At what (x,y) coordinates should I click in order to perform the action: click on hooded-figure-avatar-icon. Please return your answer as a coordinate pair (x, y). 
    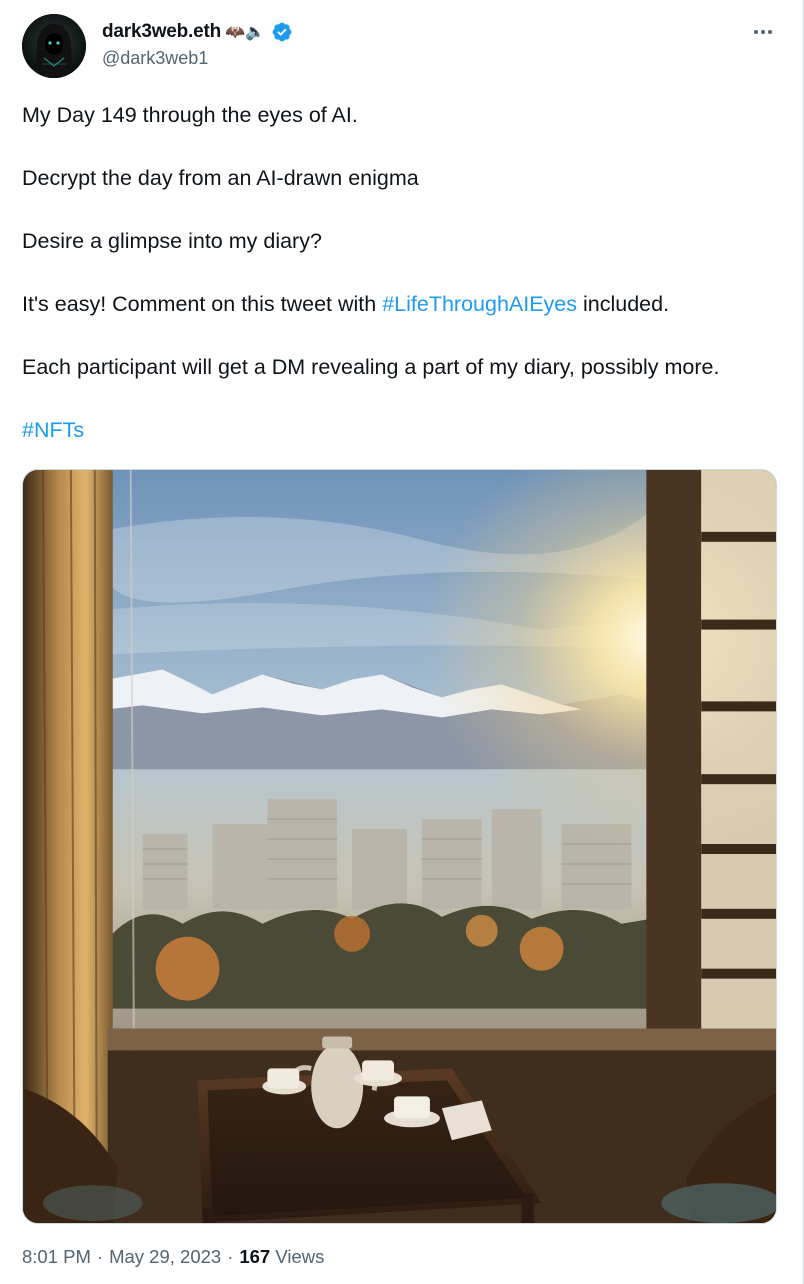
    Looking at the image, I should click on (54, 46).